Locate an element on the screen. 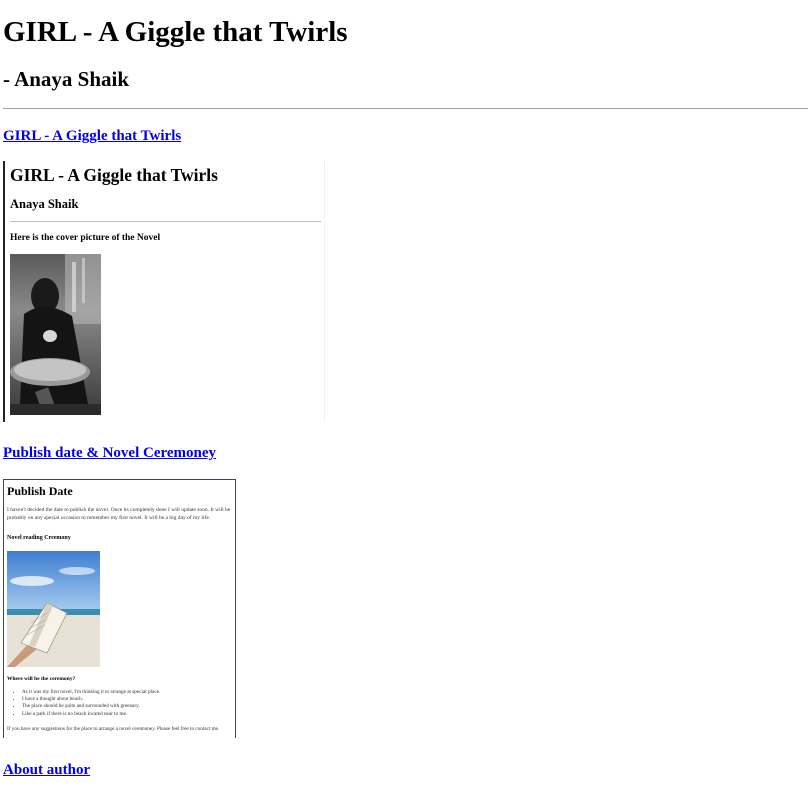 The width and height of the screenshot is (808, 800). ceremony-subheading: Novel reading Creemony is located at coordinates (39, 538).